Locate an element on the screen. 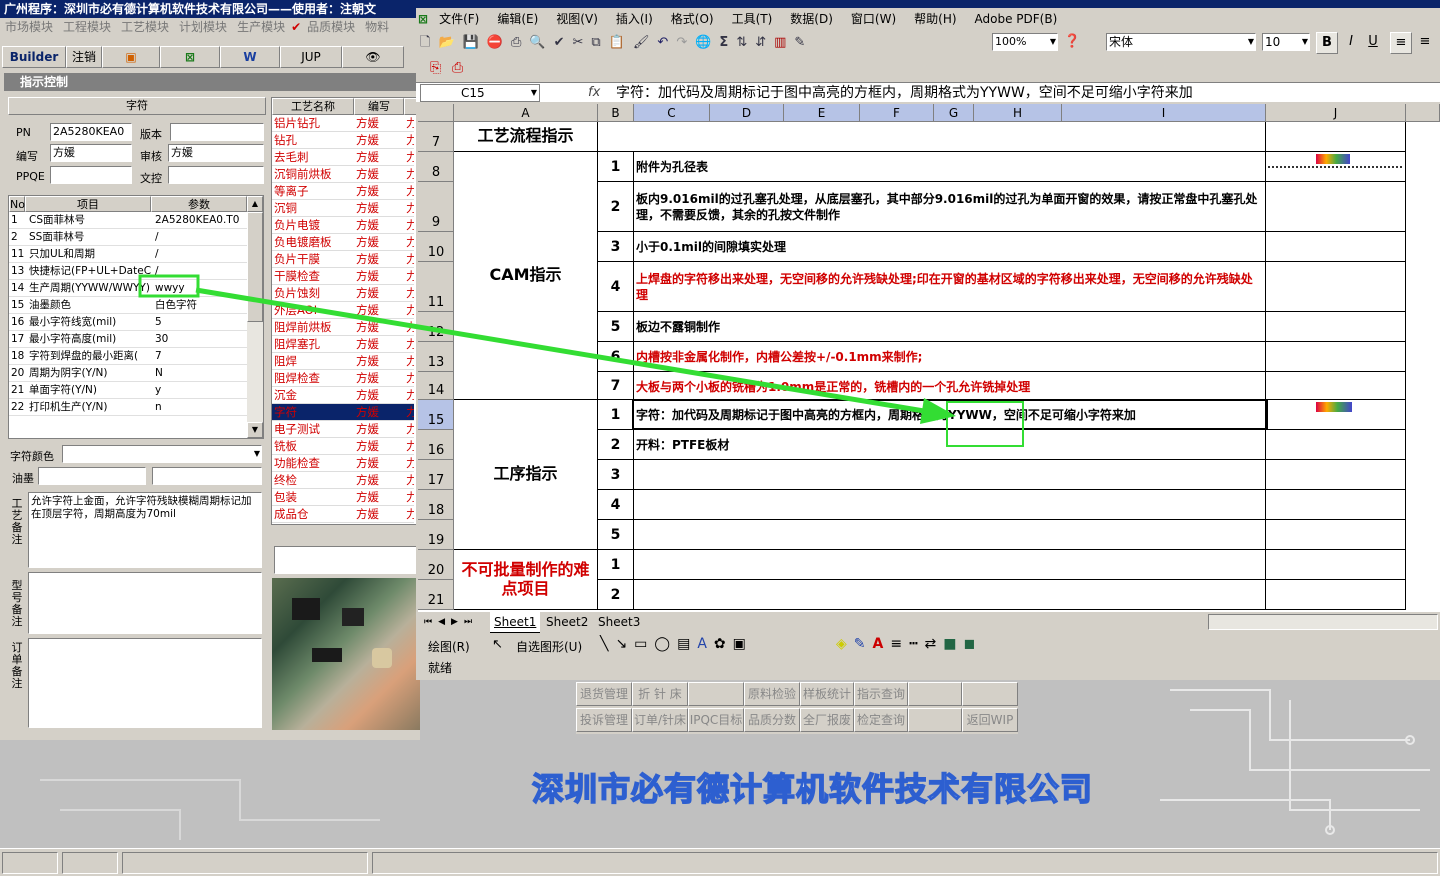 This screenshot has width=1440, height=876. shape-tools: ╲↘▭◯▤A✿▣ is located at coordinates (676, 644).